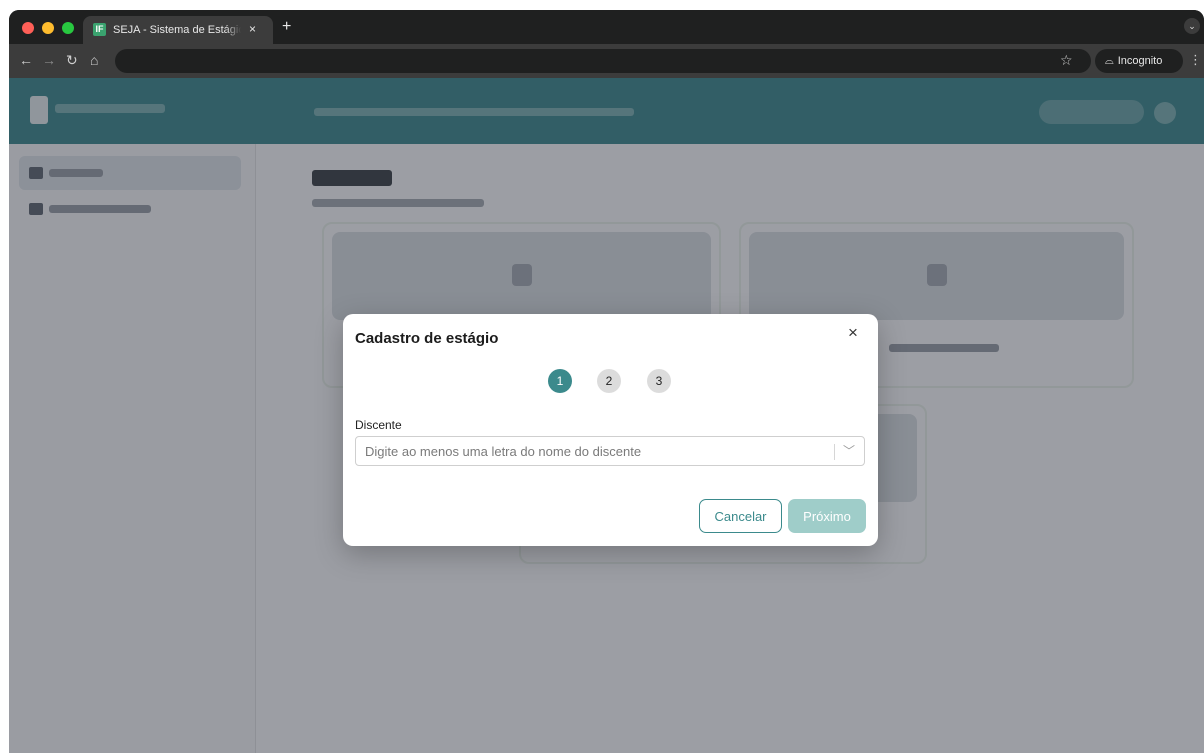 This screenshot has height=753, width=1204. What do you see at coordinates (427, 338) in the screenshot?
I see `modal-title: Cadastro de estágio` at bounding box center [427, 338].